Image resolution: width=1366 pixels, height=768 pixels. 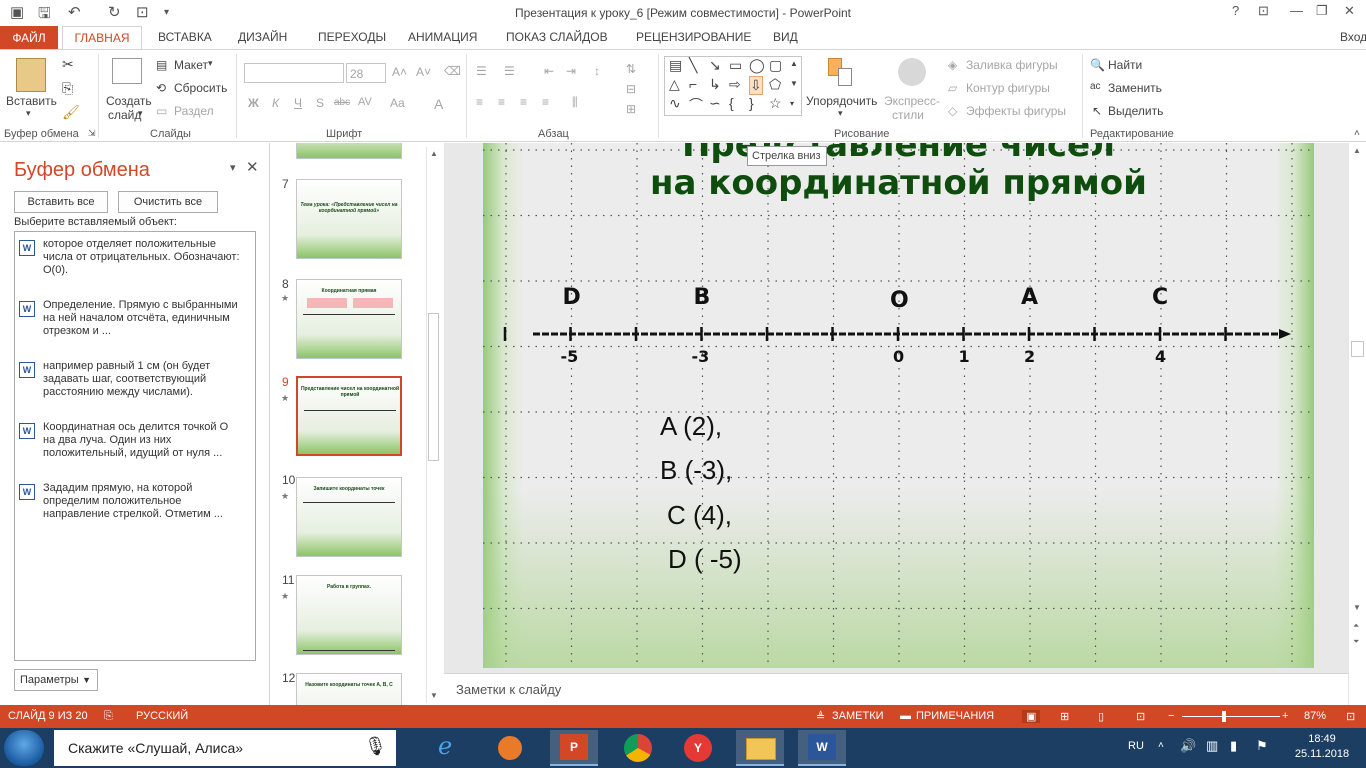 What do you see at coordinates (1029, 297) in the screenshot?
I see `point-label-a: A` at bounding box center [1029, 297].